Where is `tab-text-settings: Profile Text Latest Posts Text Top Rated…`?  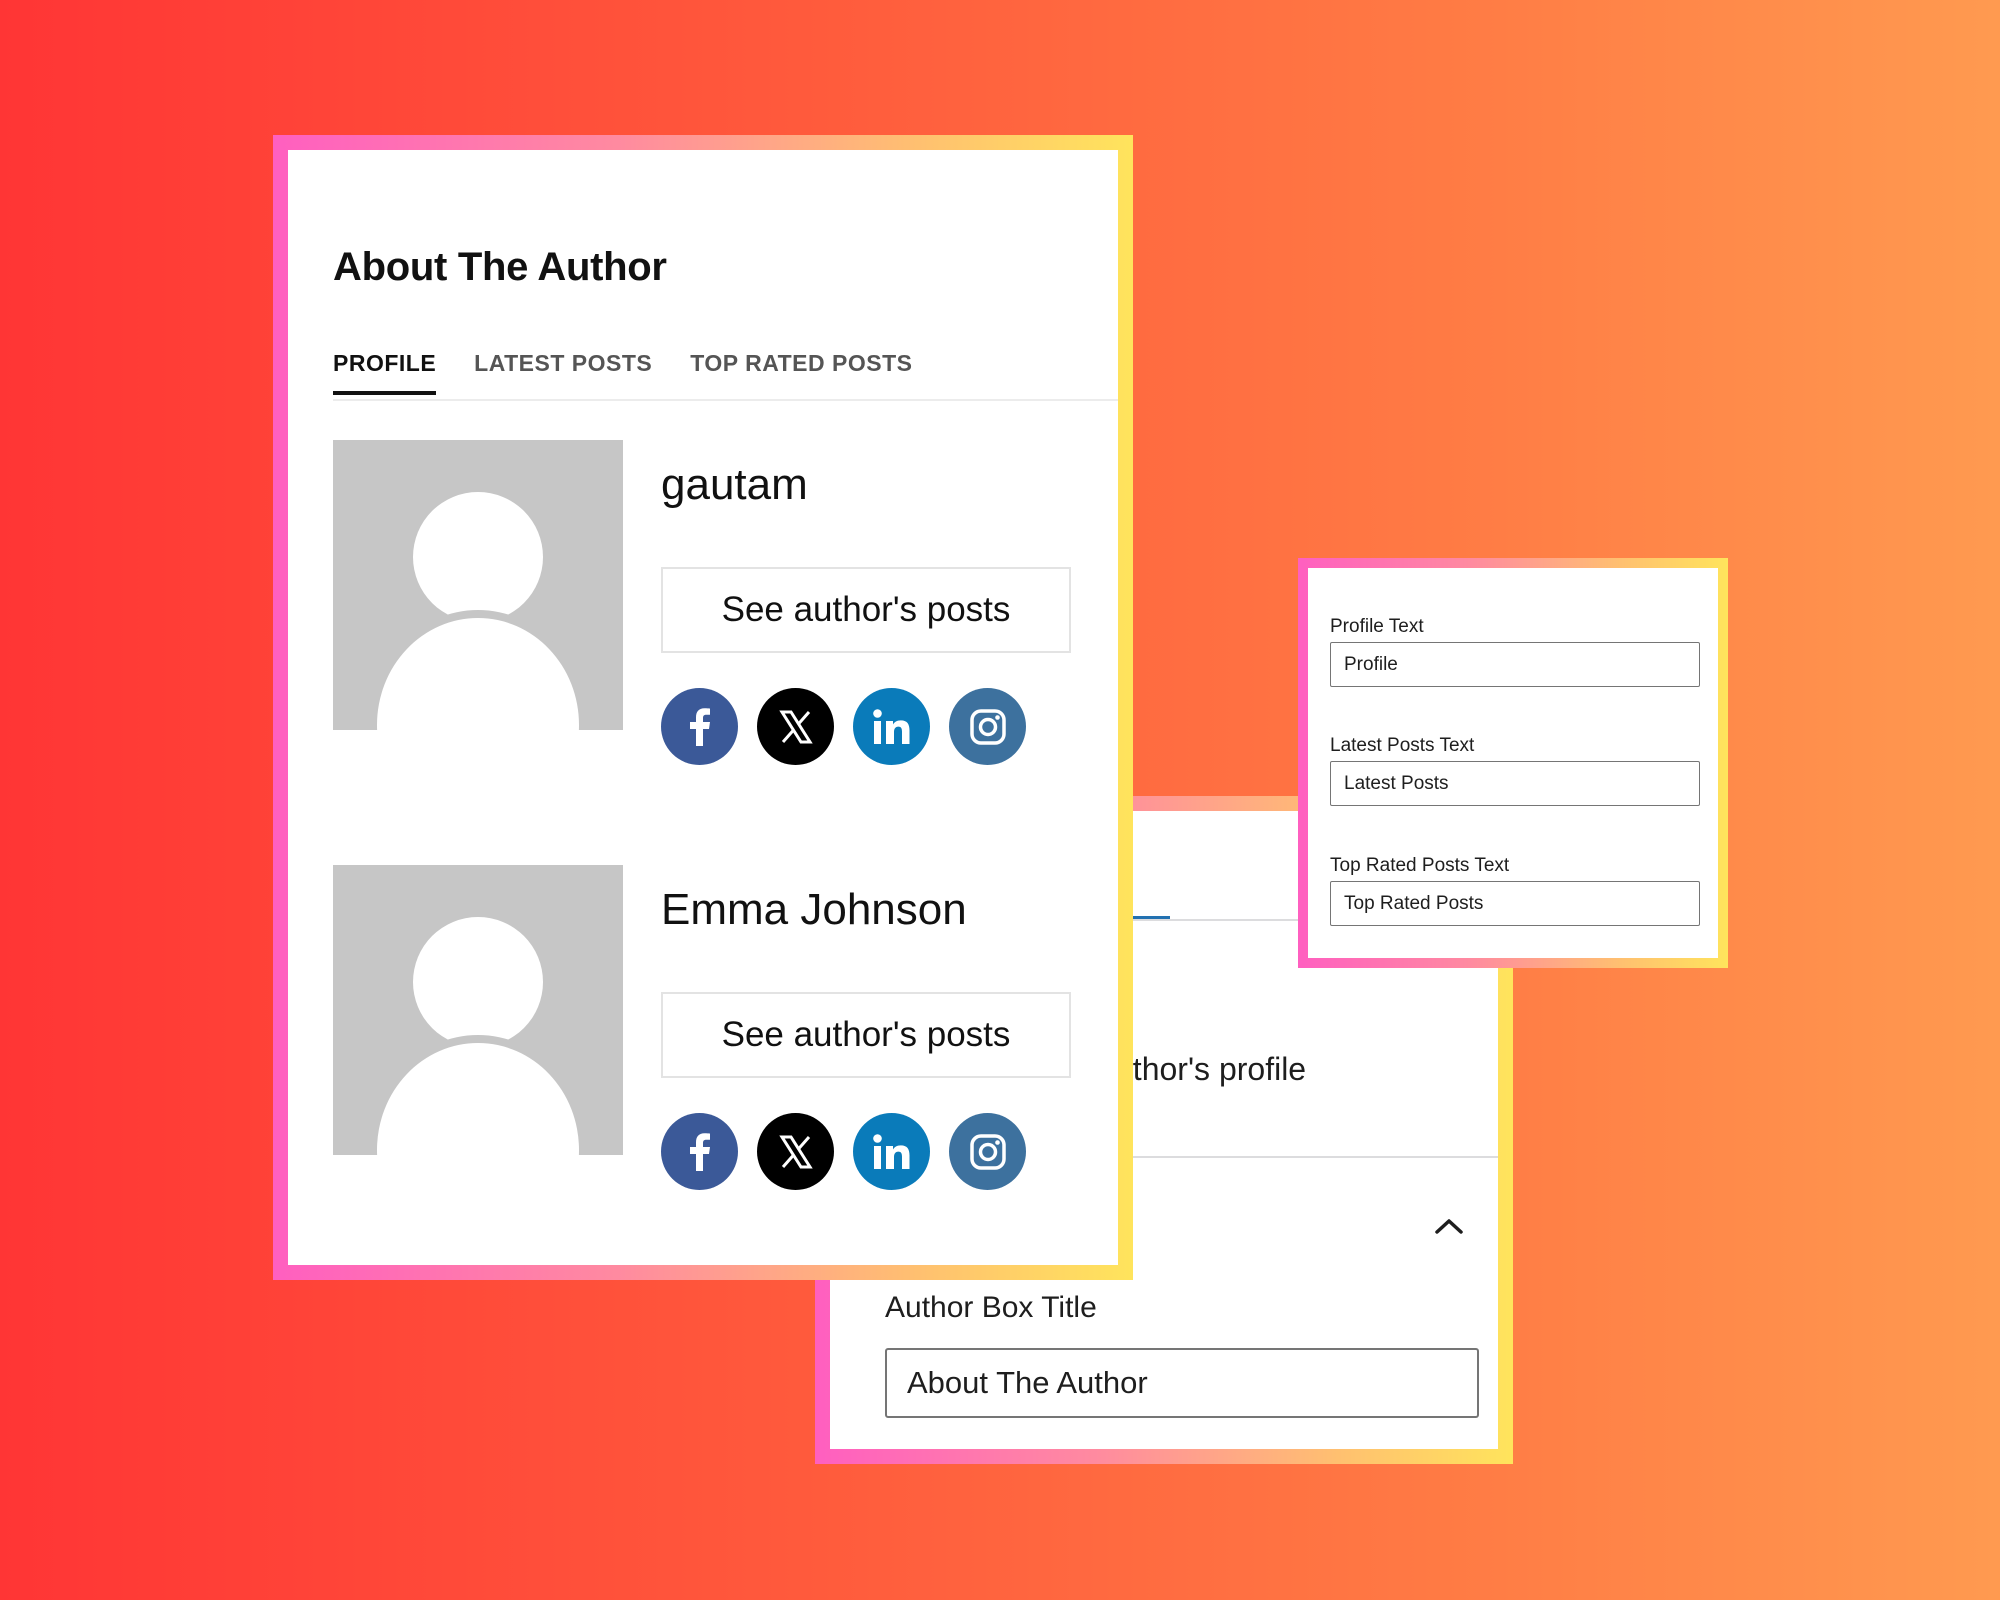
tab-text-settings: Profile Text Latest Posts Text Top Rated… is located at coordinates (1513, 763).